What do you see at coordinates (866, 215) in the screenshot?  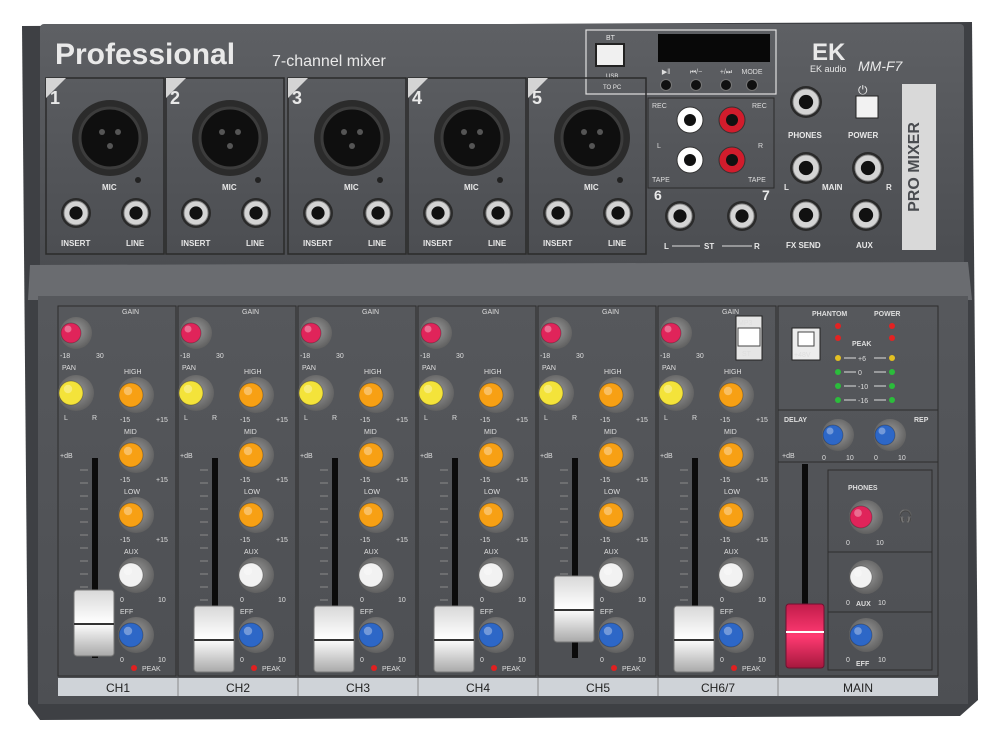 I see `aux-out-jack` at bounding box center [866, 215].